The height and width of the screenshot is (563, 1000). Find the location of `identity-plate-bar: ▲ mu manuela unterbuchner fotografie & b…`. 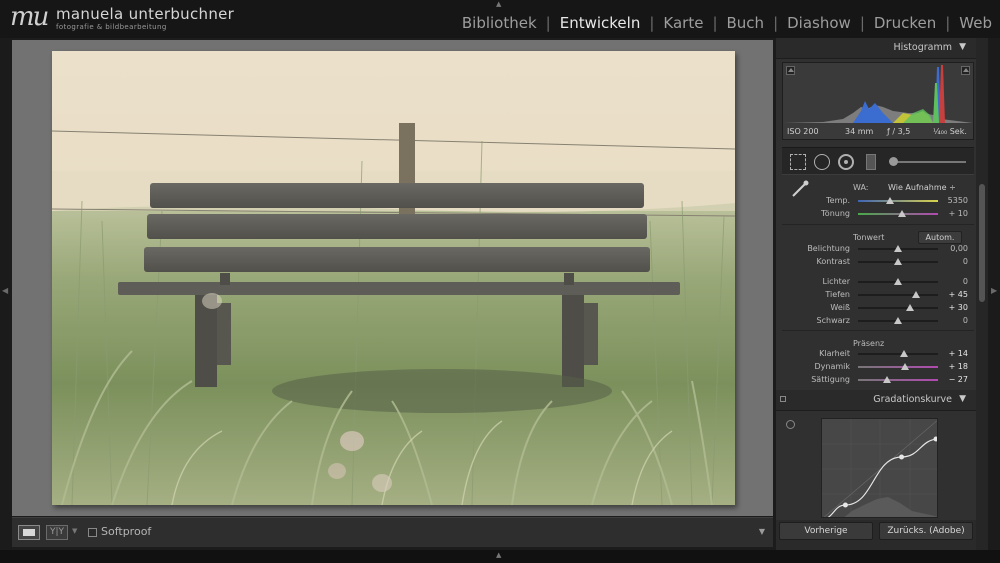

identity-plate-bar: ▲ mu manuela unterbuchner fotografie & b… is located at coordinates (500, 19).